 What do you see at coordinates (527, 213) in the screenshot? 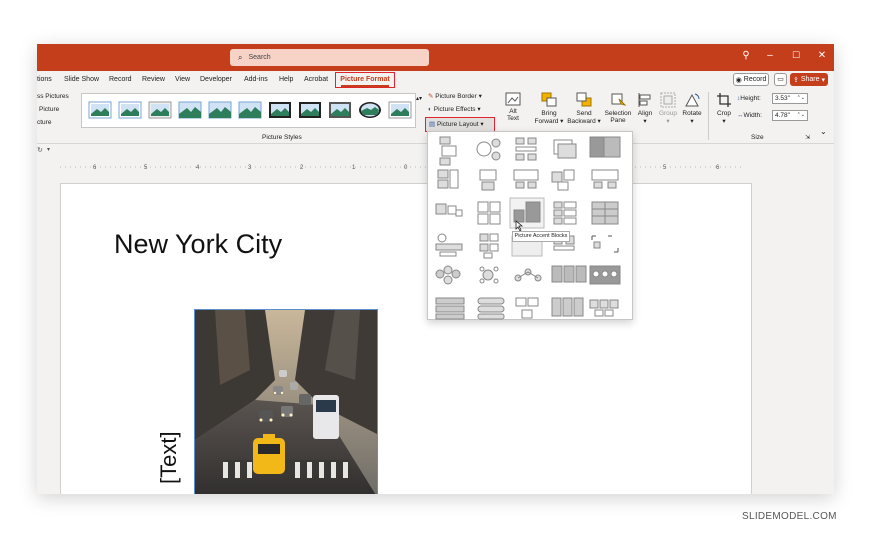
I see `layout-thumb-selected` at bounding box center [527, 213].